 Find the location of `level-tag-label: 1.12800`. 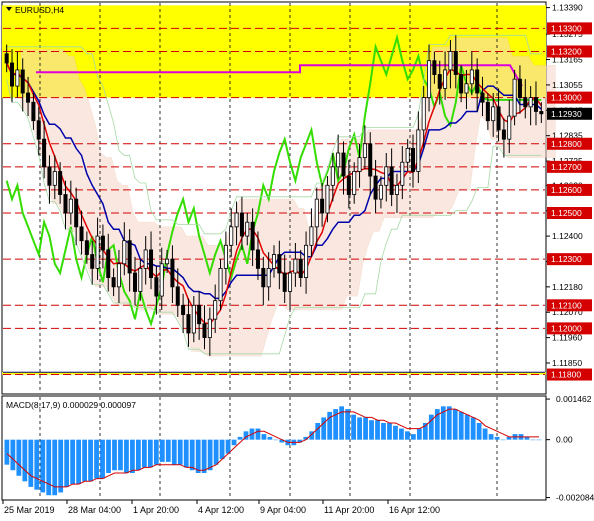

level-tag-label: 1.12800 is located at coordinates (566, 144).